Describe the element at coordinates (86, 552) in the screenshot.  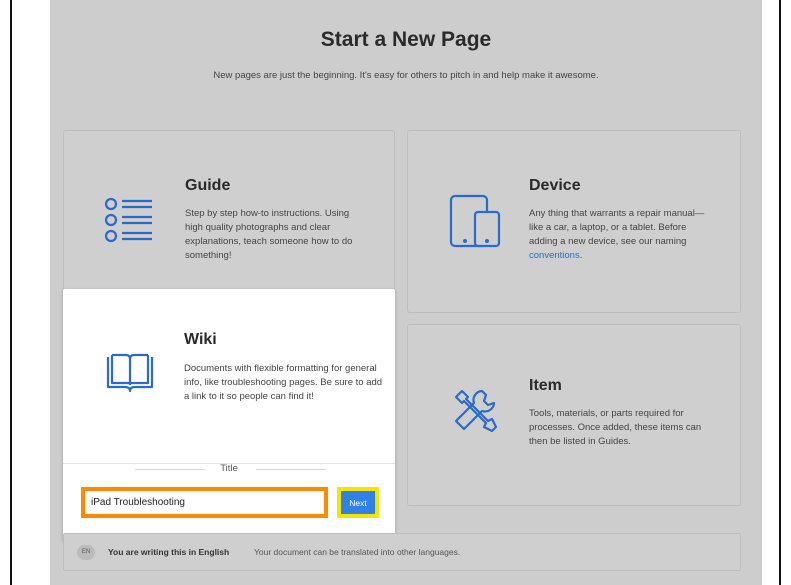
I see `language-badge: EN` at that location.